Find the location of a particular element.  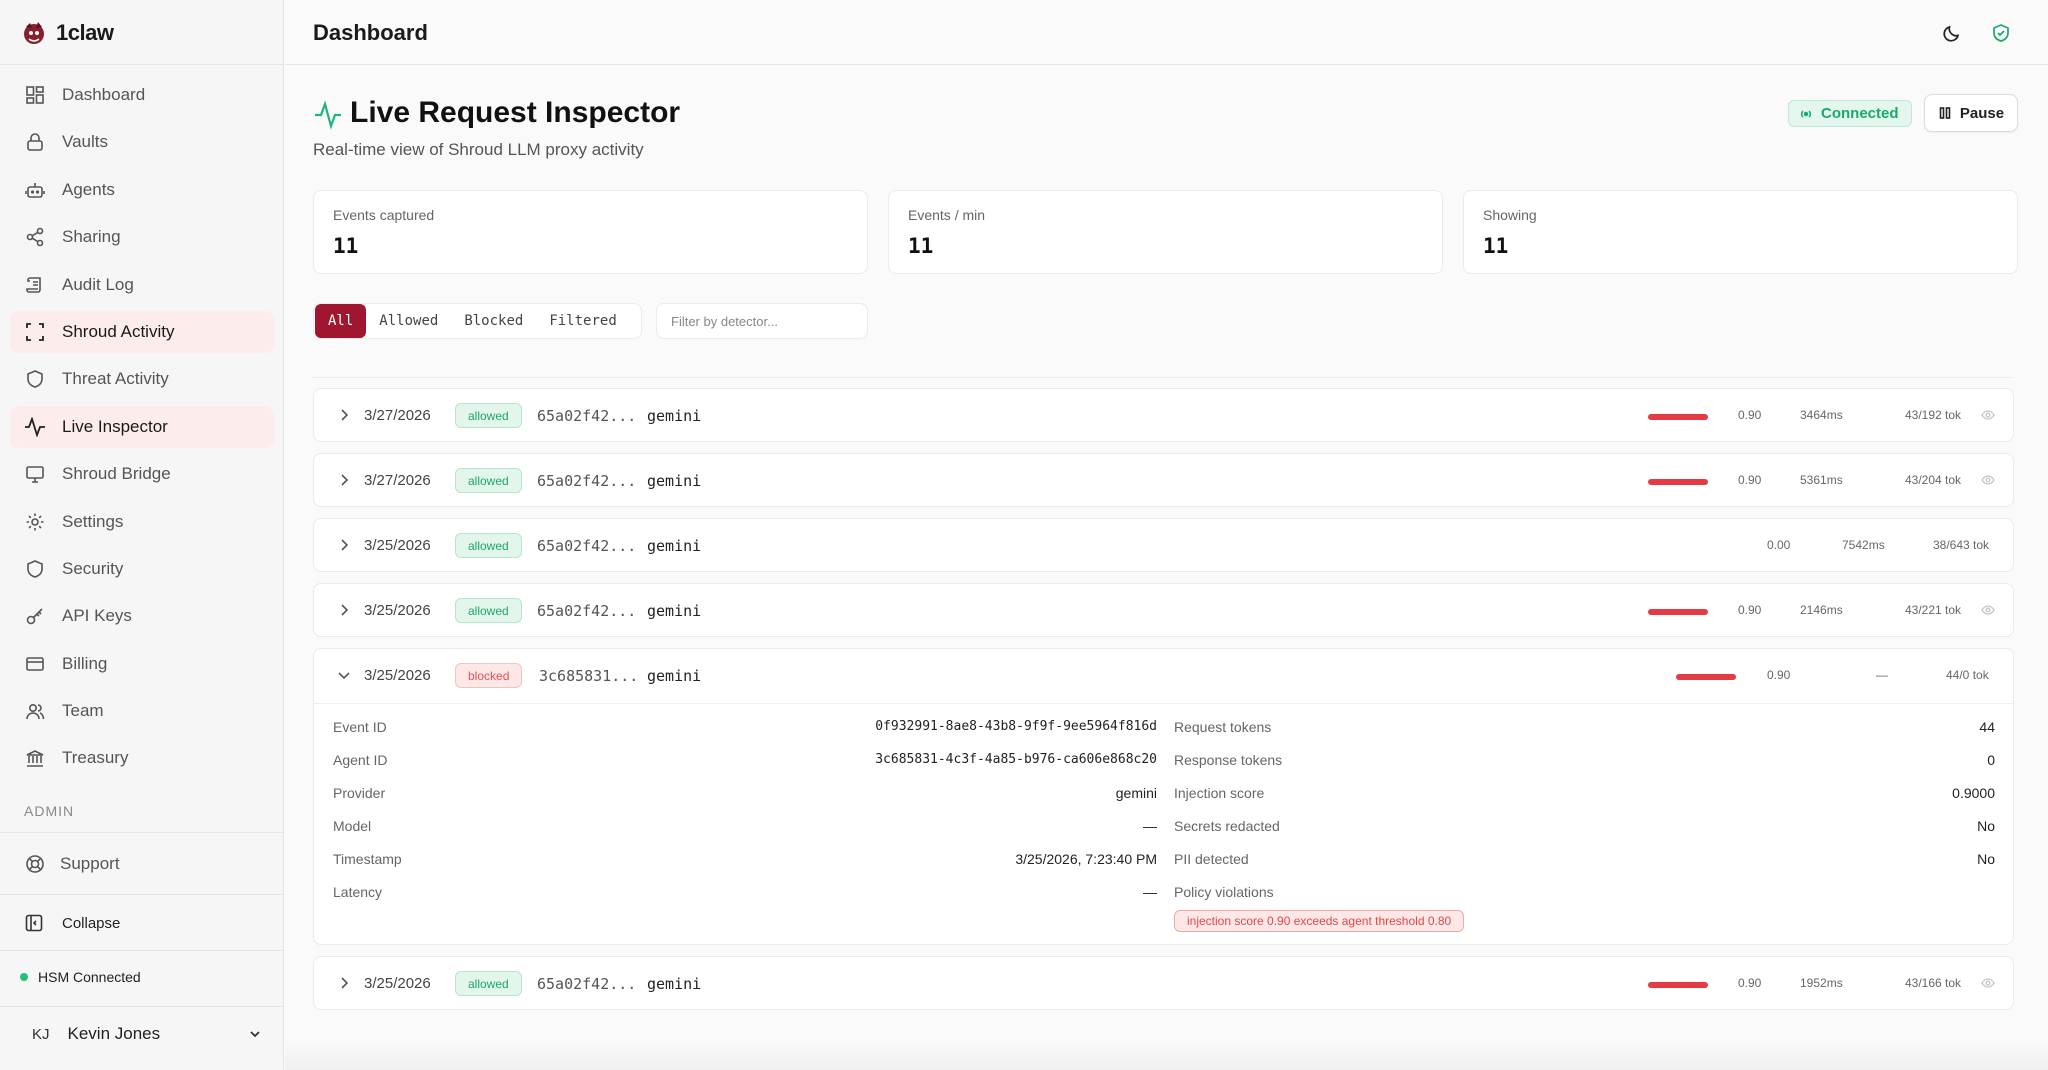

lock-icon is located at coordinates (35, 142).